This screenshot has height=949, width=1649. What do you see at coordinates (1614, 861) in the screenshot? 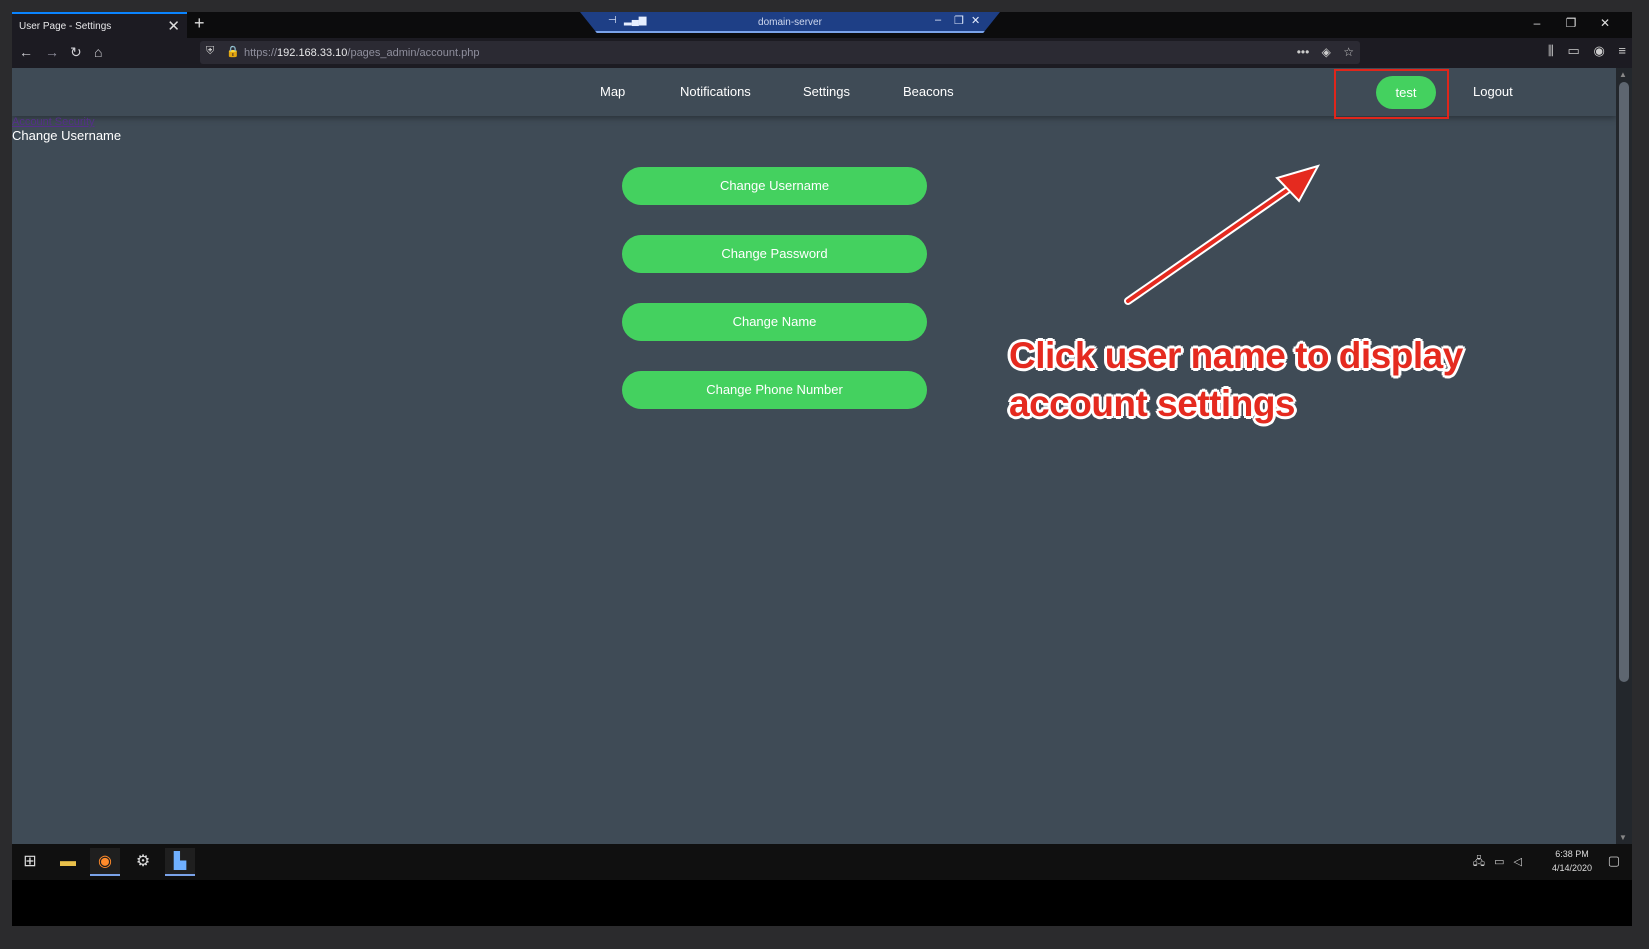
I see `notifications-icon: ▢` at bounding box center [1614, 861].